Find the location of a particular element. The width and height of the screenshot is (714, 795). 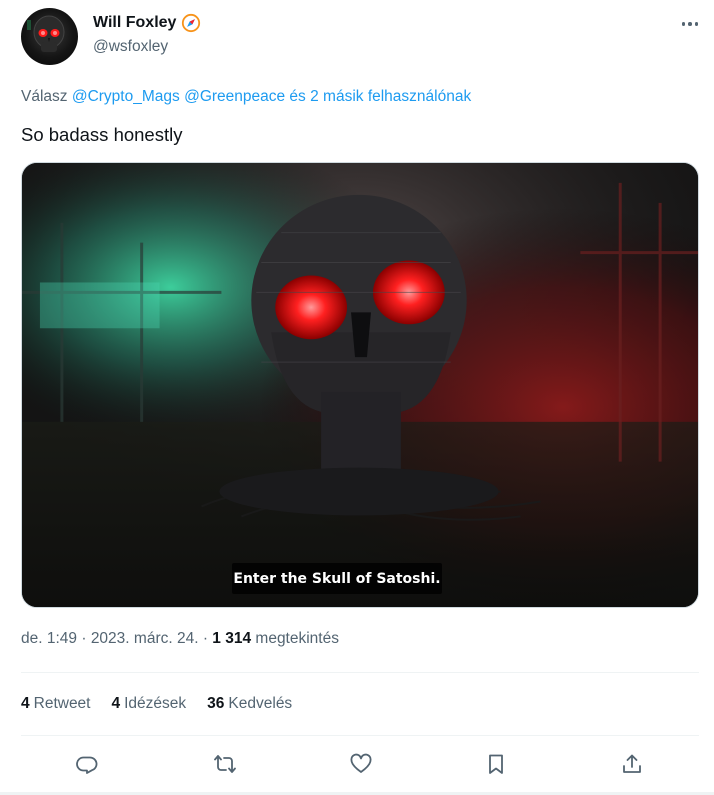

like-icon is located at coordinates (361, 764).